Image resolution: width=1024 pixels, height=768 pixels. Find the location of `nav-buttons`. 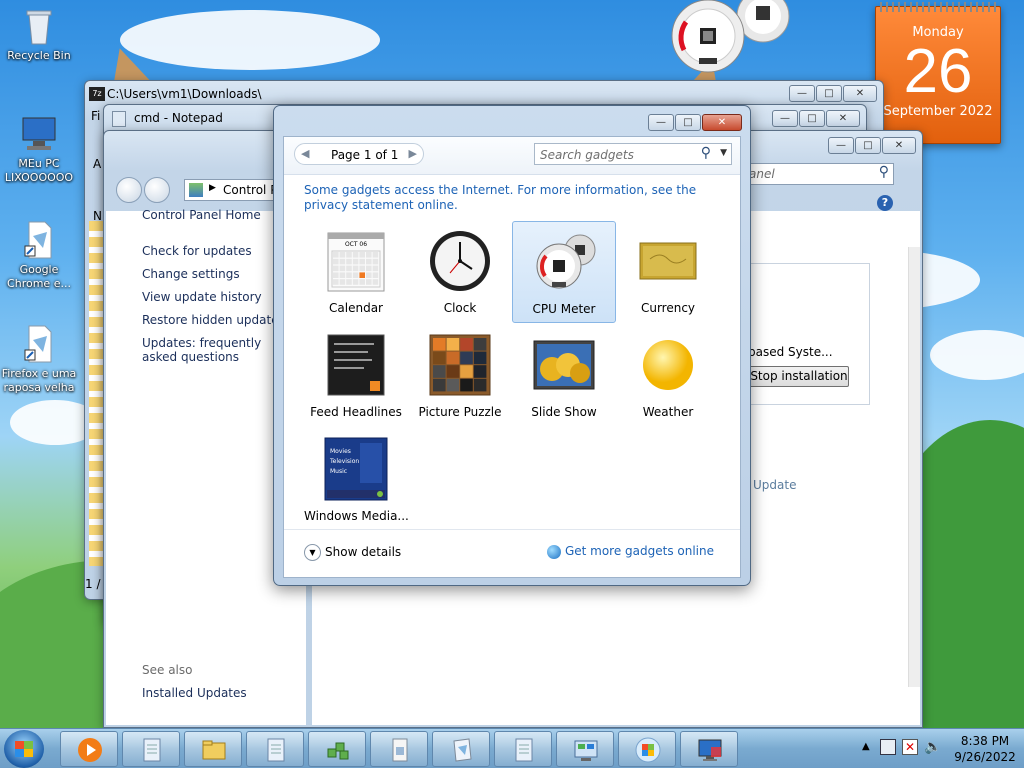

nav-buttons is located at coordinates (151, 191).